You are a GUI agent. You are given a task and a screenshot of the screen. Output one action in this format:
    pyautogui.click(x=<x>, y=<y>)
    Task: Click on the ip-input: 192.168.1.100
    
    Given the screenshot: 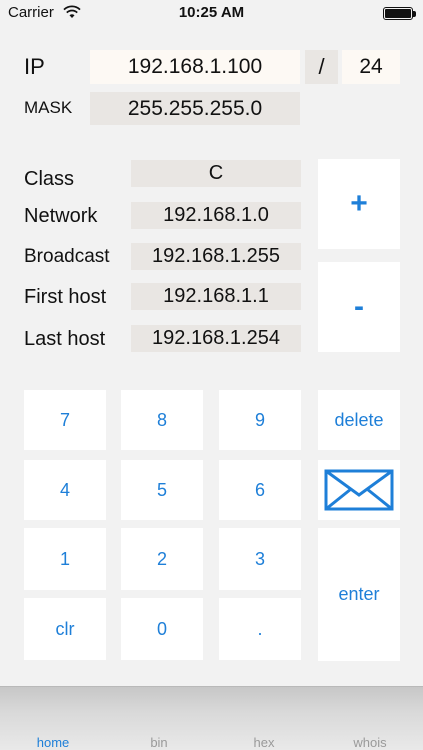 What is the action you would take?
    pyautogui.click(x=195, y=67)
    